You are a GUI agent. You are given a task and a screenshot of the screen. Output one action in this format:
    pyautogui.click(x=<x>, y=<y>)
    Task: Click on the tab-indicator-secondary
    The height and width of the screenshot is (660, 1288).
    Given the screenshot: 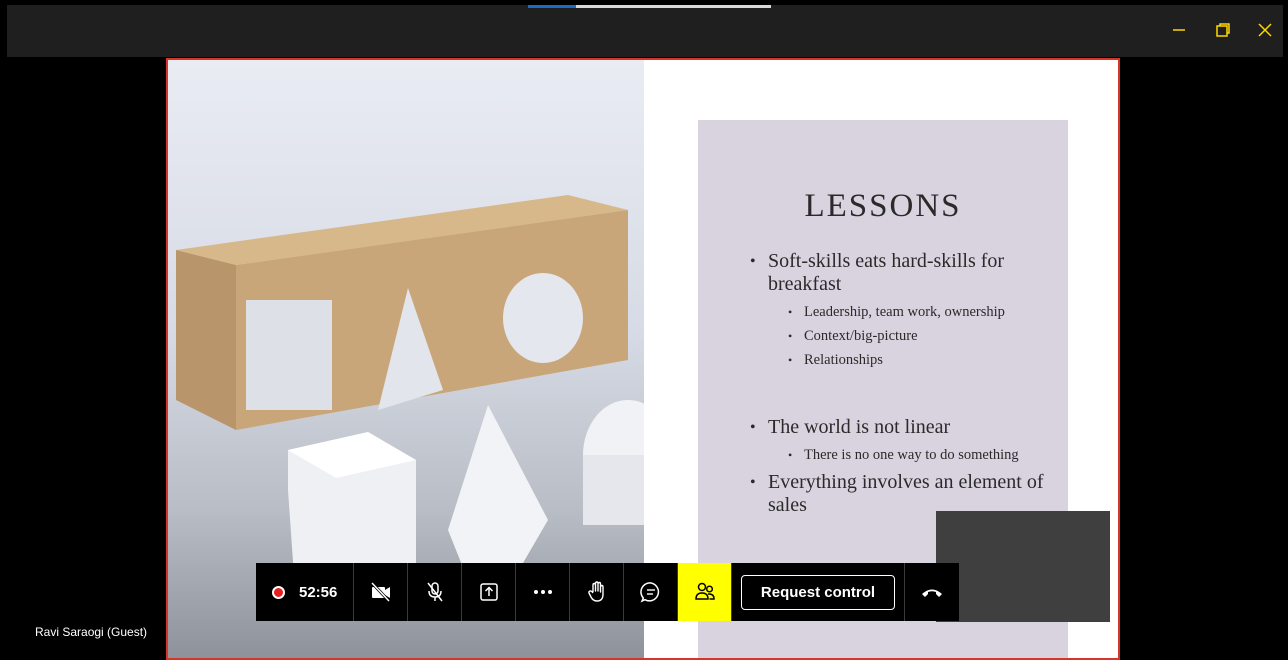 What is the action you would take?
    pyautogui.click(x=673, y=6)
    